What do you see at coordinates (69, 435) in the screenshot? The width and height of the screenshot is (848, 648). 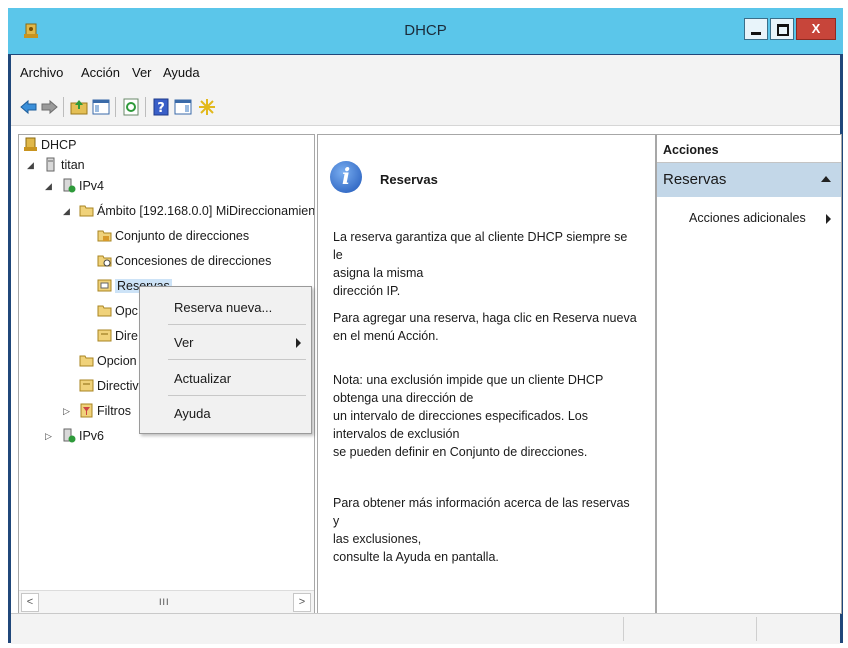 I see `ipv6-icon` at bounding box center [69, 435].